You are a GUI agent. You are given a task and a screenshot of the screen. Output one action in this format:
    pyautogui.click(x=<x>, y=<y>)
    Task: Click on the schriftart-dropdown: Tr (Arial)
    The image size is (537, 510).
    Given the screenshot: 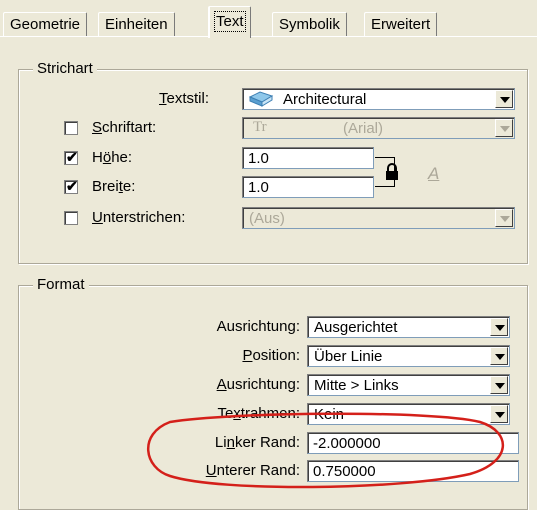 What is the action you would take?
    pyautogui.click(x=378, y=128)
    